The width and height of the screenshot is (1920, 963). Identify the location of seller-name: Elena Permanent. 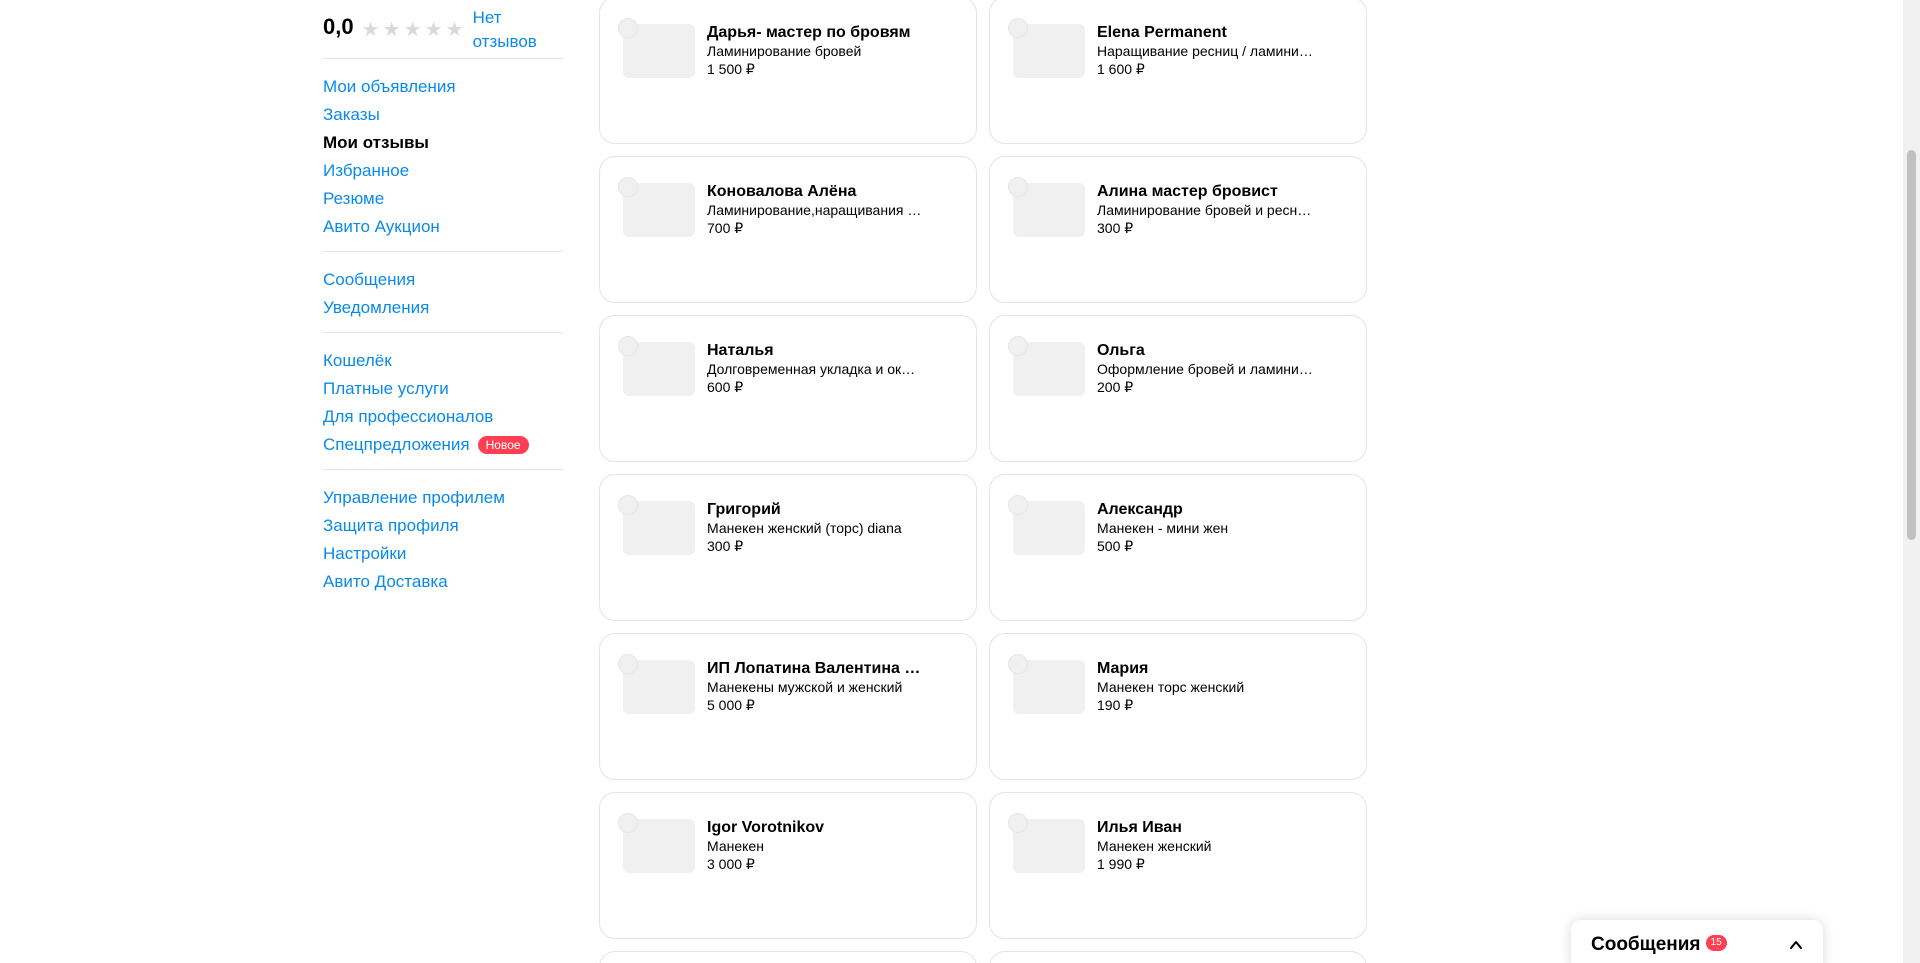
(1162, 32).